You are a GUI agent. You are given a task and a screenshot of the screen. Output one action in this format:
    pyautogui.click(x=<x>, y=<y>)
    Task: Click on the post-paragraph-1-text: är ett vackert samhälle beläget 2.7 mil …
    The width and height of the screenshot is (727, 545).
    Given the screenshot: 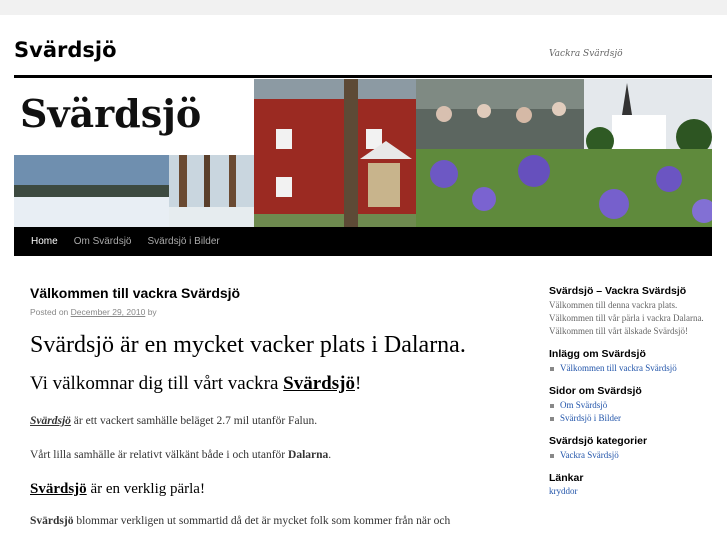 What is the action you would take?
    pyautogui.click(x=194, y=421)
    